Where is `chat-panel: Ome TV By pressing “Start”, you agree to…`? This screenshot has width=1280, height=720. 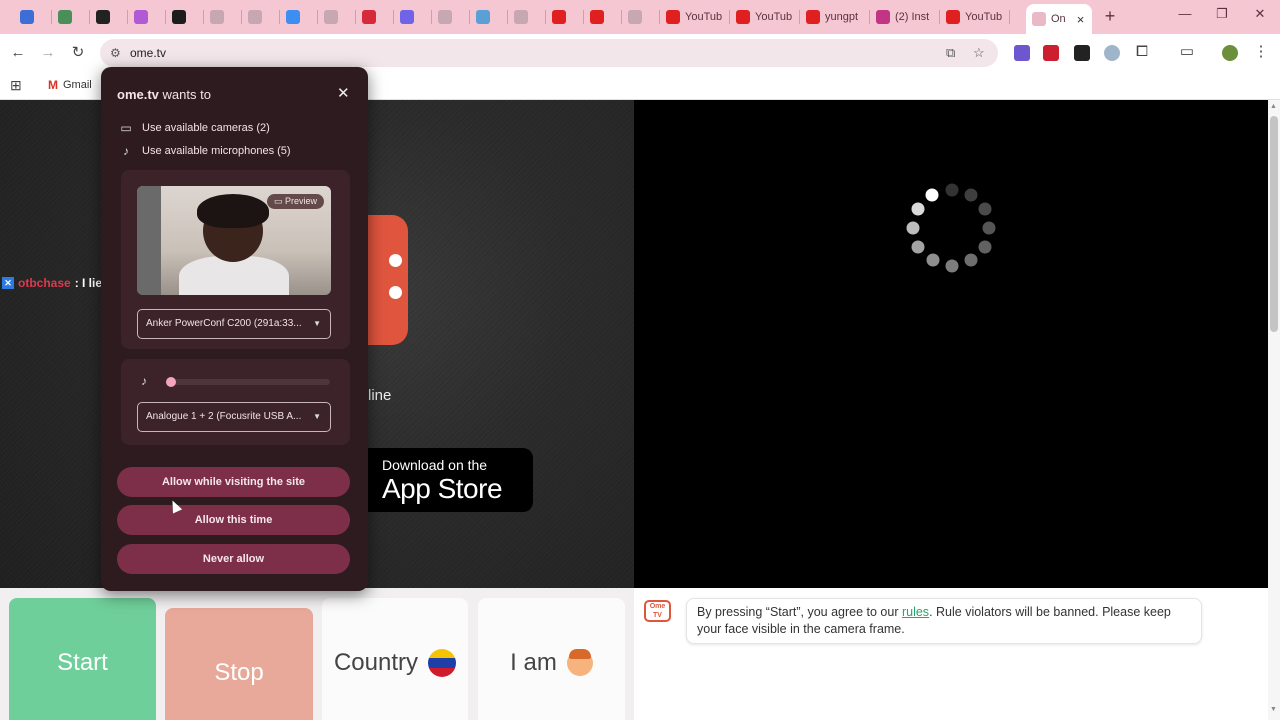
chat-panel: Ome TV By pressing “Start”, you agree to… is located at coordinates (951, 654).